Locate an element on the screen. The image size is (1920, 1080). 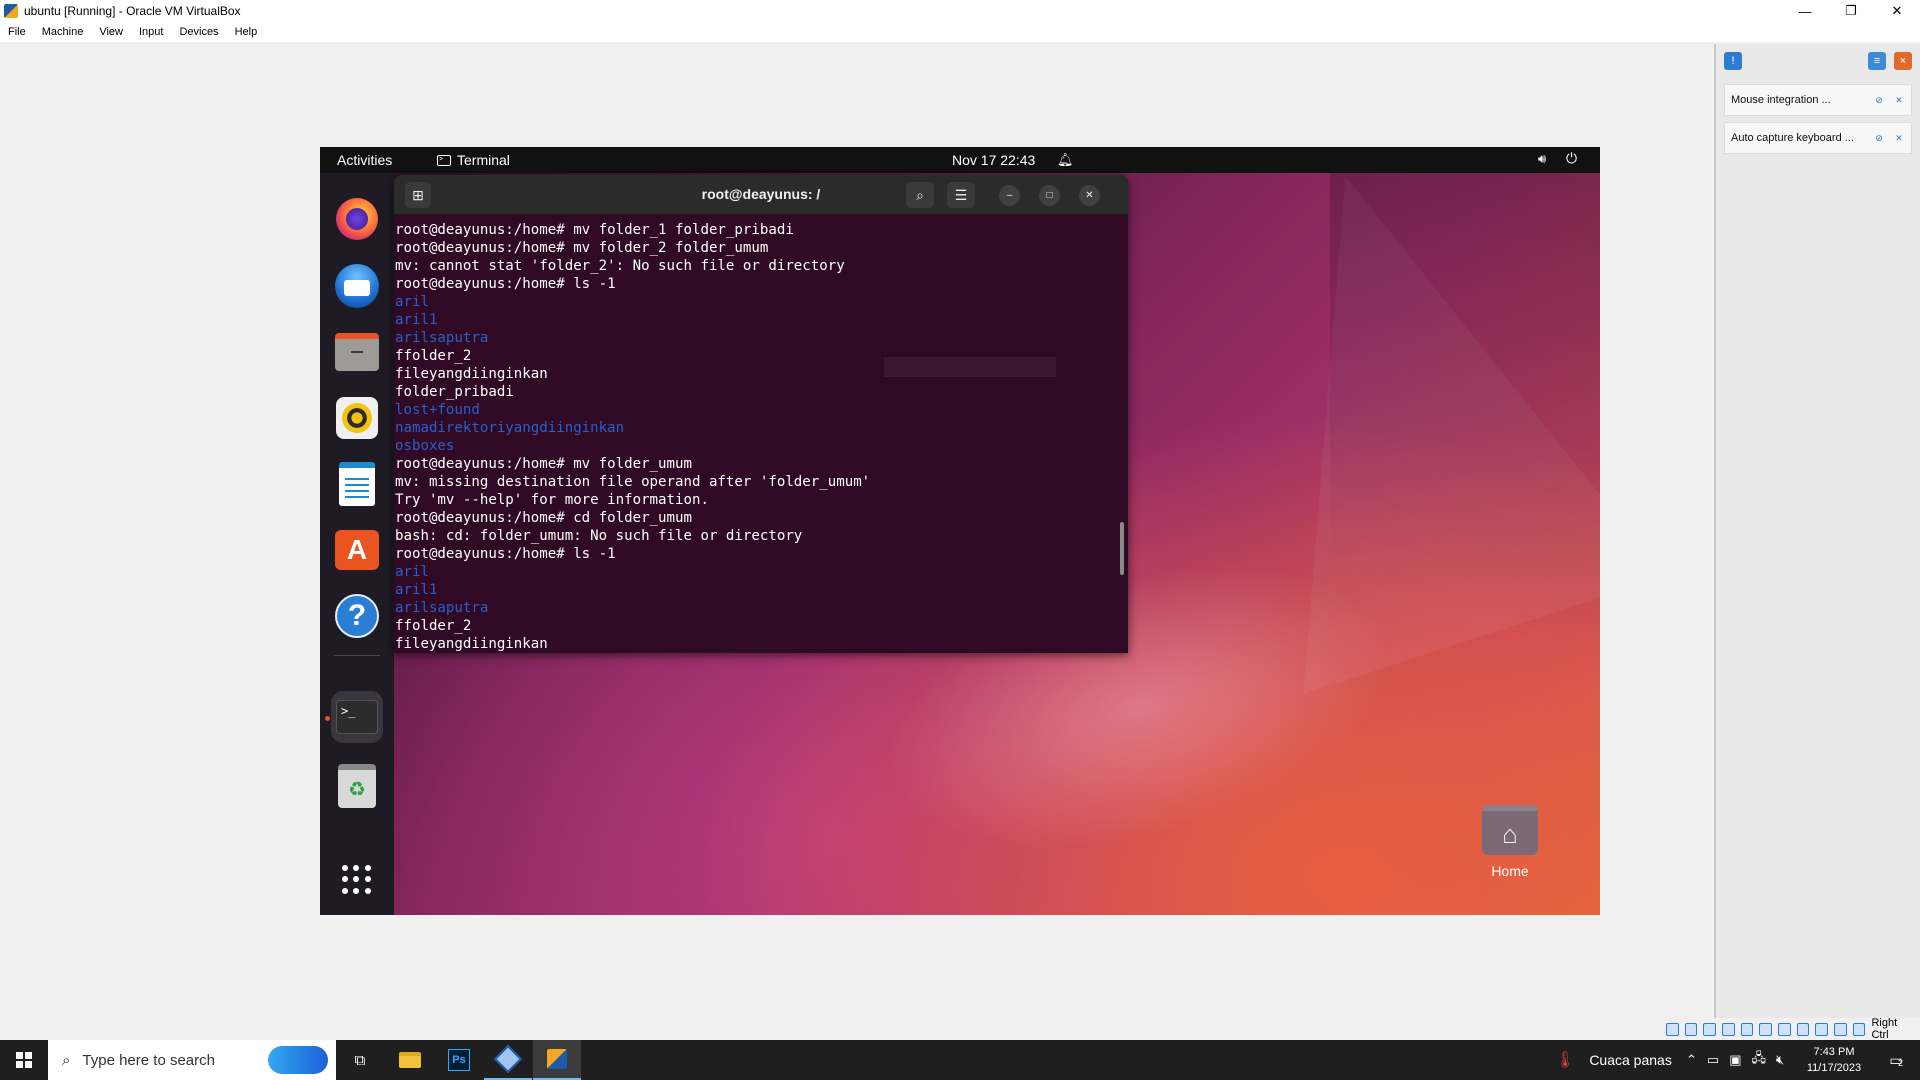
terminal-line-directory: aril1 is located at coordinates (416, 320).